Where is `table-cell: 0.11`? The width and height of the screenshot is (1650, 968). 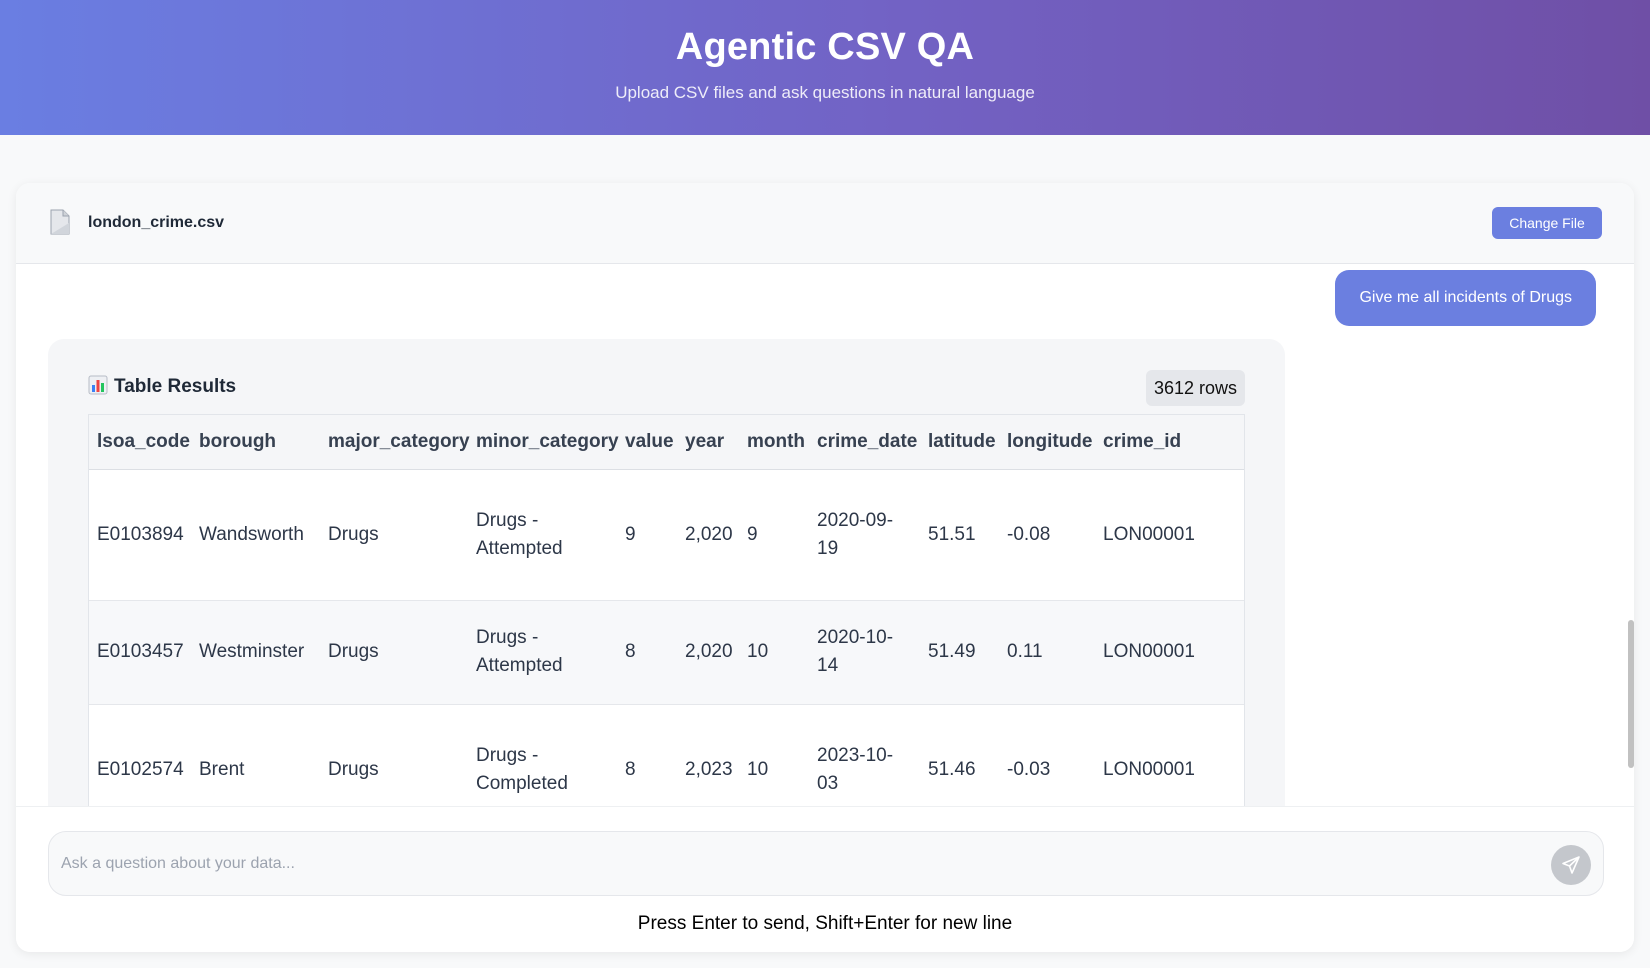
table-cell: 0.11 is located at coordinates (1047, 652).